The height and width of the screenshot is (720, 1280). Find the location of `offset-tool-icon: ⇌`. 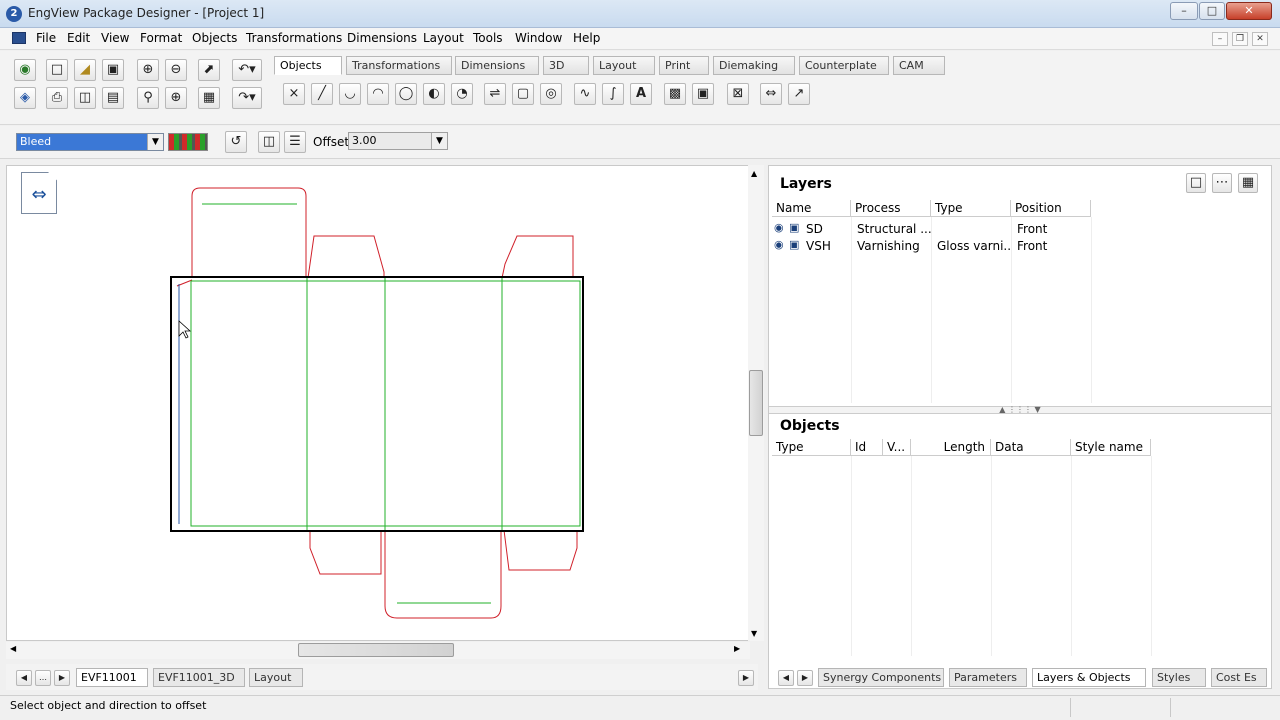

offset-tool-icon: ⇌ is located at coordinates (495, 94).